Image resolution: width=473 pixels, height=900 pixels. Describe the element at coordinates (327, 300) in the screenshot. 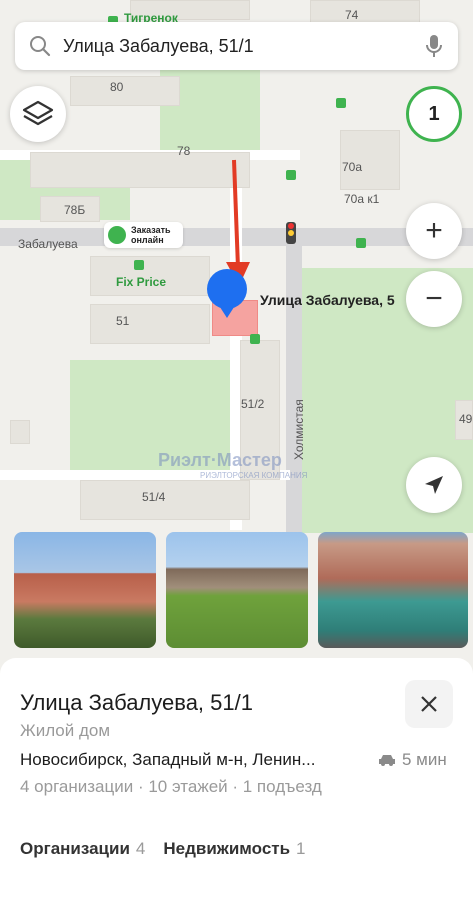

I see `pin-label: Улица Забалуева, 5` at that location.